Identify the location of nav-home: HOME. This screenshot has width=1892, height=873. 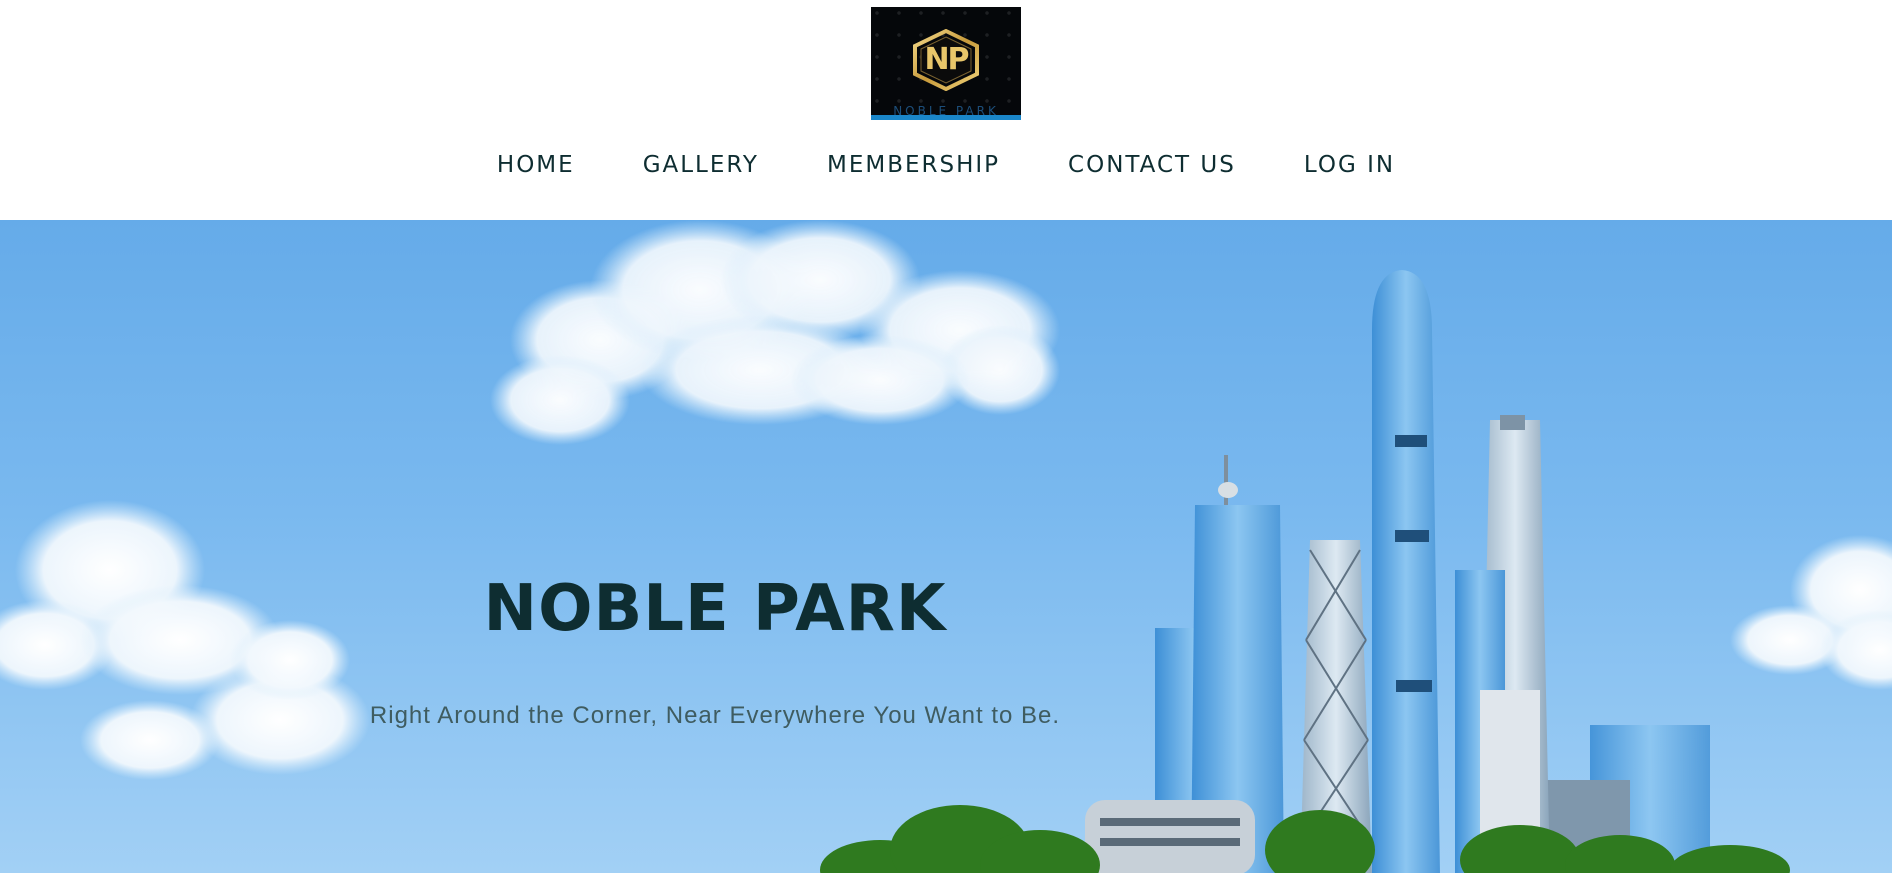
(536, 165).